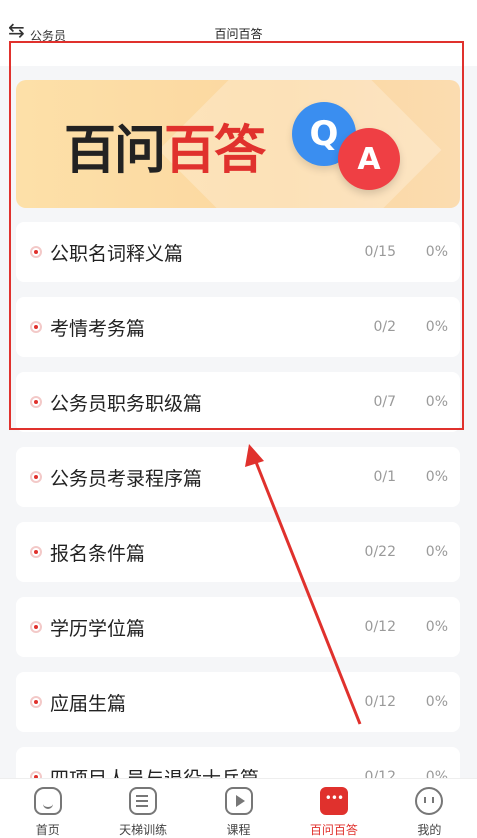 The width and height of the screenshot is (477, 838). I want to click on tab-mine: 我的, so click(429, 808).